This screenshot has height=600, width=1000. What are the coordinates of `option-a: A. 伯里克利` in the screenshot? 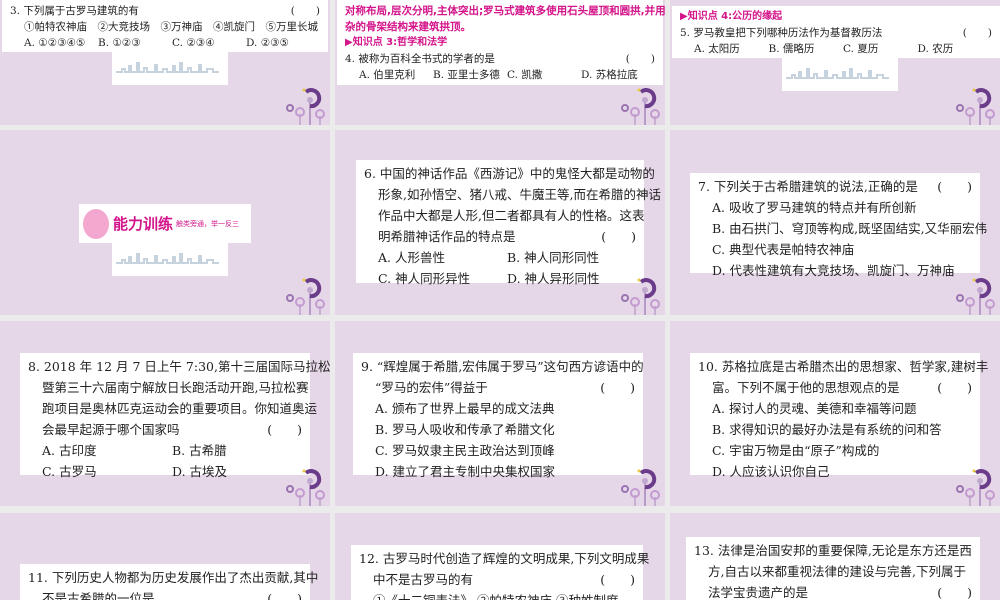 It's located at (387, 75).